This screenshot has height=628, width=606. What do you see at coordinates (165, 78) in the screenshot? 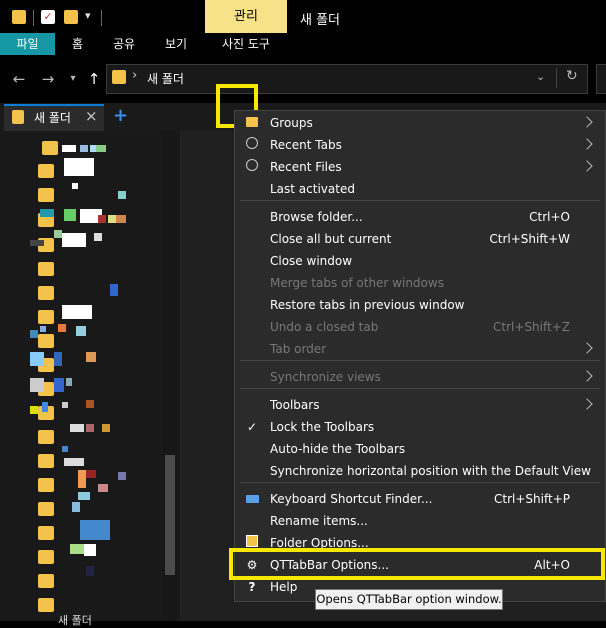
I see `breadcrumb-current-folder: 새 폴더` at bounding box center [165, 78].